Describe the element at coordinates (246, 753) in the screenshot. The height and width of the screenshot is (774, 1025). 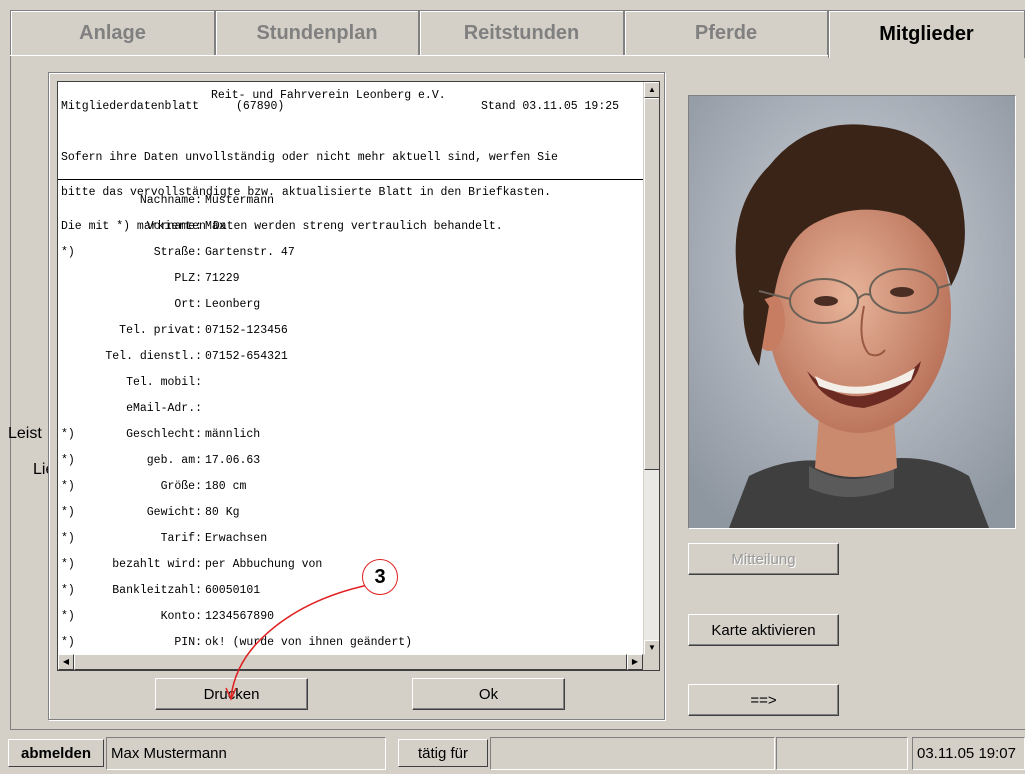
I see `user-name-panel: Max Mustermann` at that location.